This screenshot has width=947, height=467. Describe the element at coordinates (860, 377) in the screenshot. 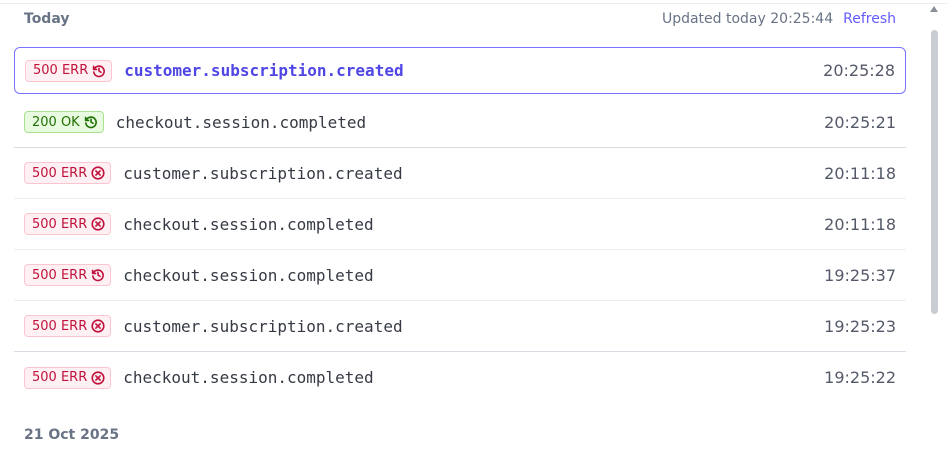

I see `event-time: 19:25:22` at that location.